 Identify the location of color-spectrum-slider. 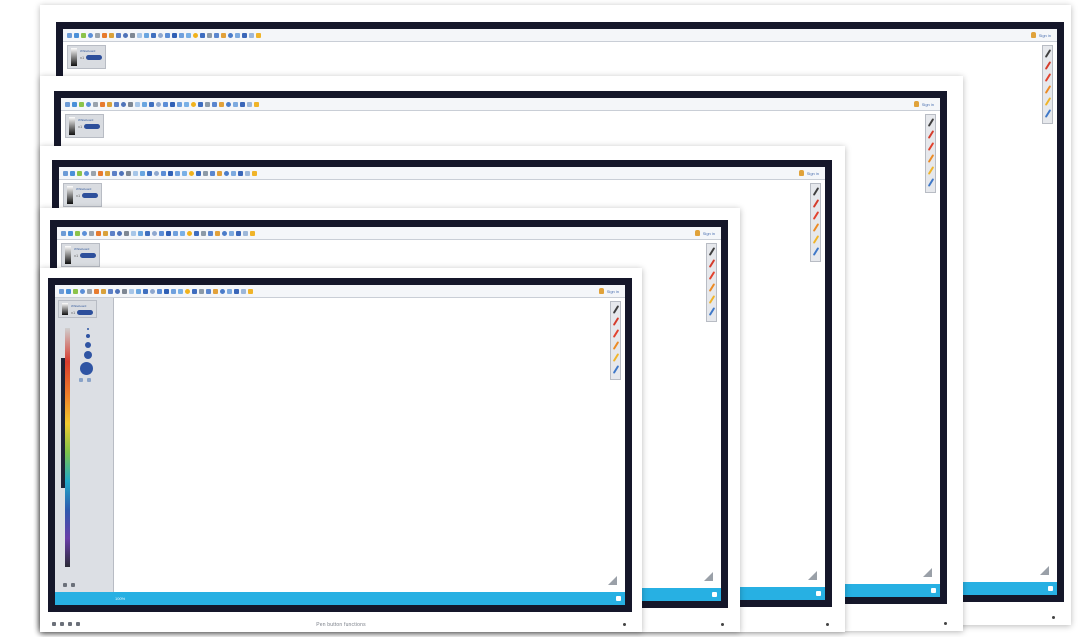
(67, 447).